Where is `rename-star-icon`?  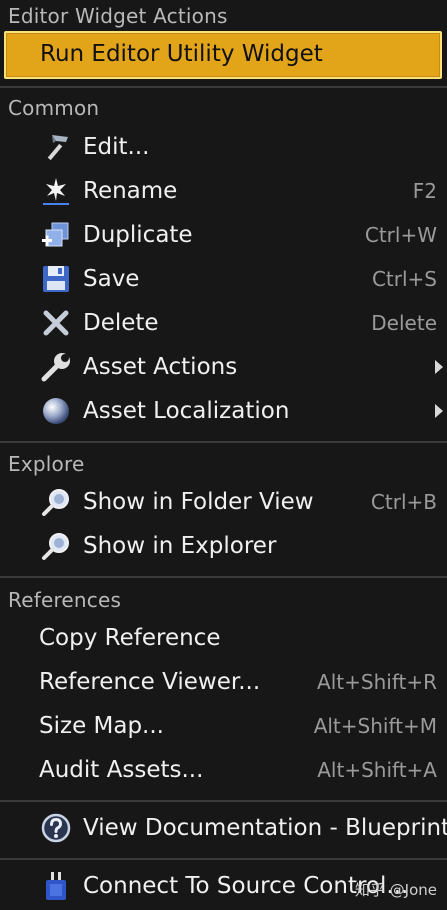 rename-star-icon is located at coordinates (56, 191).